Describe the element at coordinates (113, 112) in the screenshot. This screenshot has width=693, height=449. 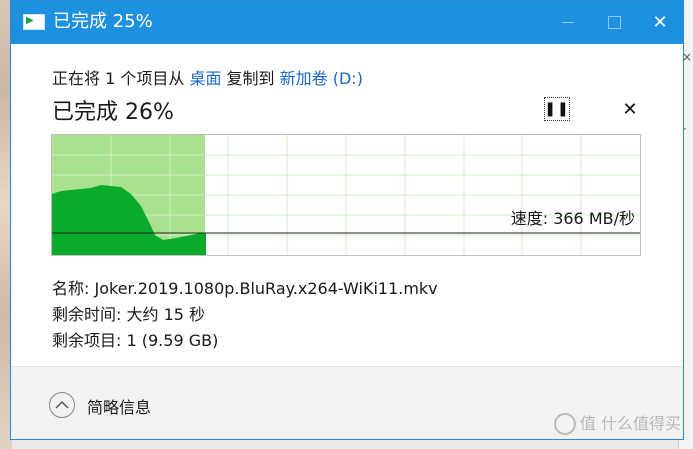
I see `progress-title: 已完成 26%` at that location.